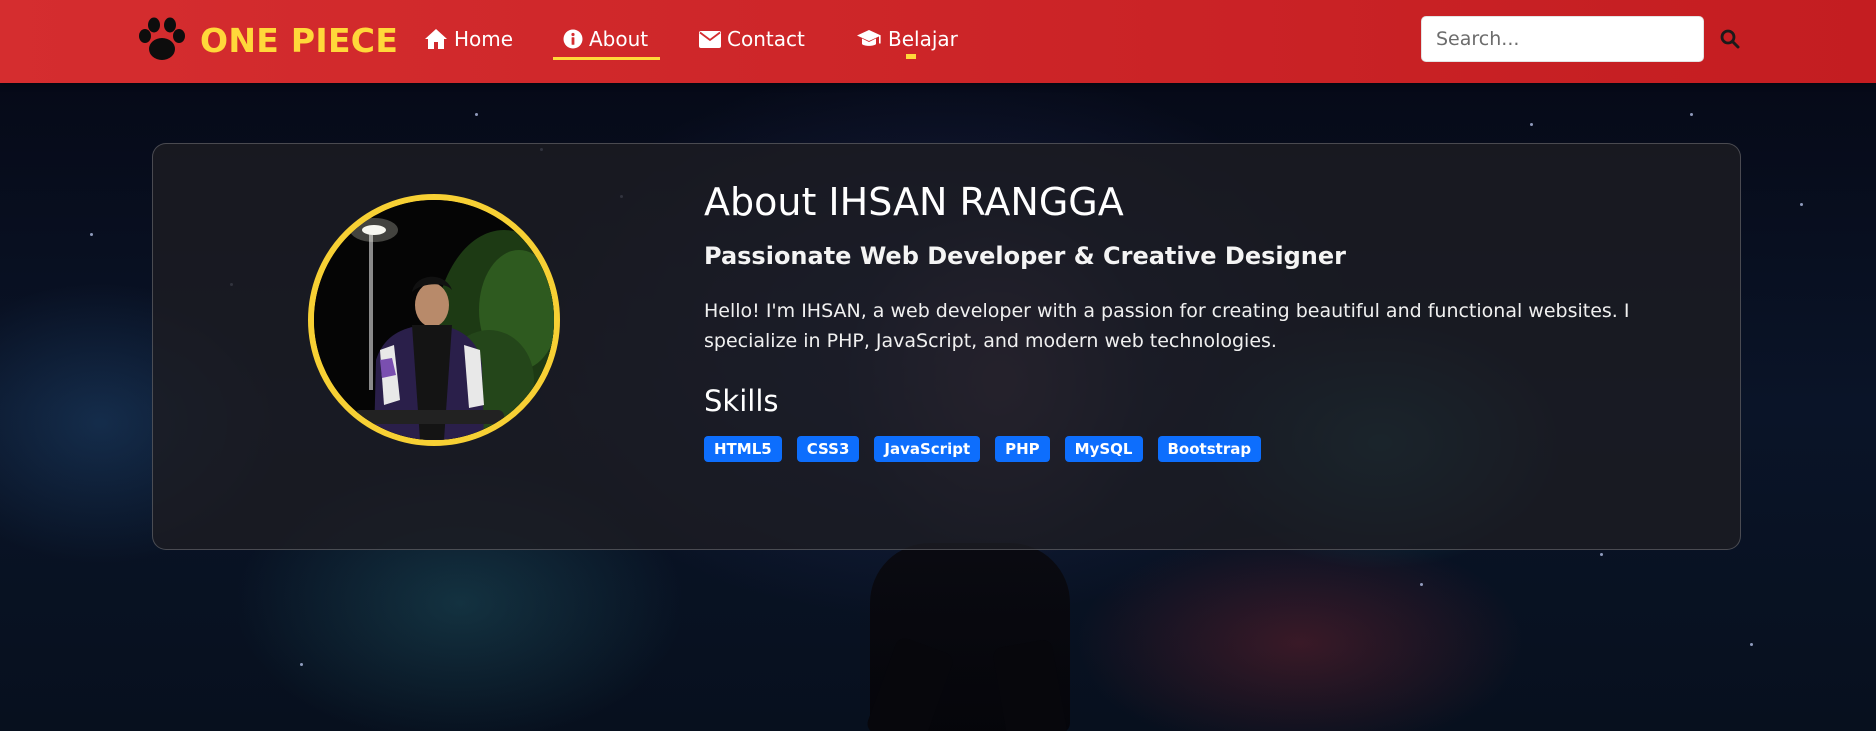  What do you see at coordinates (911, 56) in the screenshot?
I see `nav-belajar-marker` at bounding box center [911, 56].